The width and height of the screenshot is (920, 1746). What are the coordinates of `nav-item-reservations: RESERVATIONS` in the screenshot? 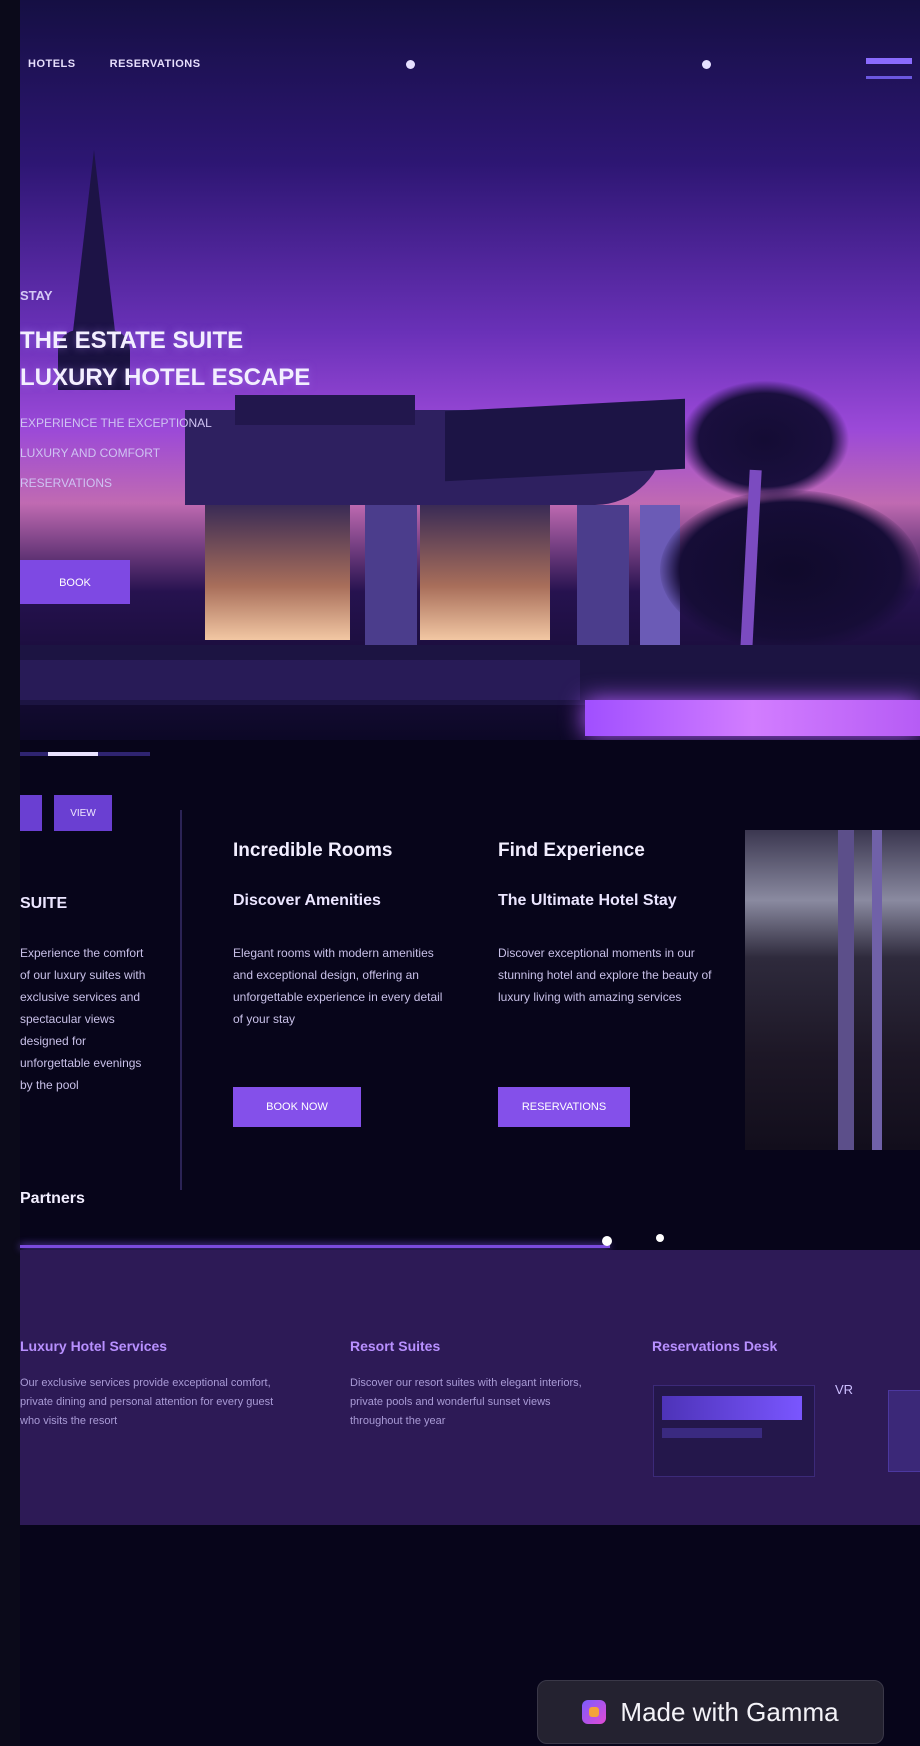 It's located at (155, 64).